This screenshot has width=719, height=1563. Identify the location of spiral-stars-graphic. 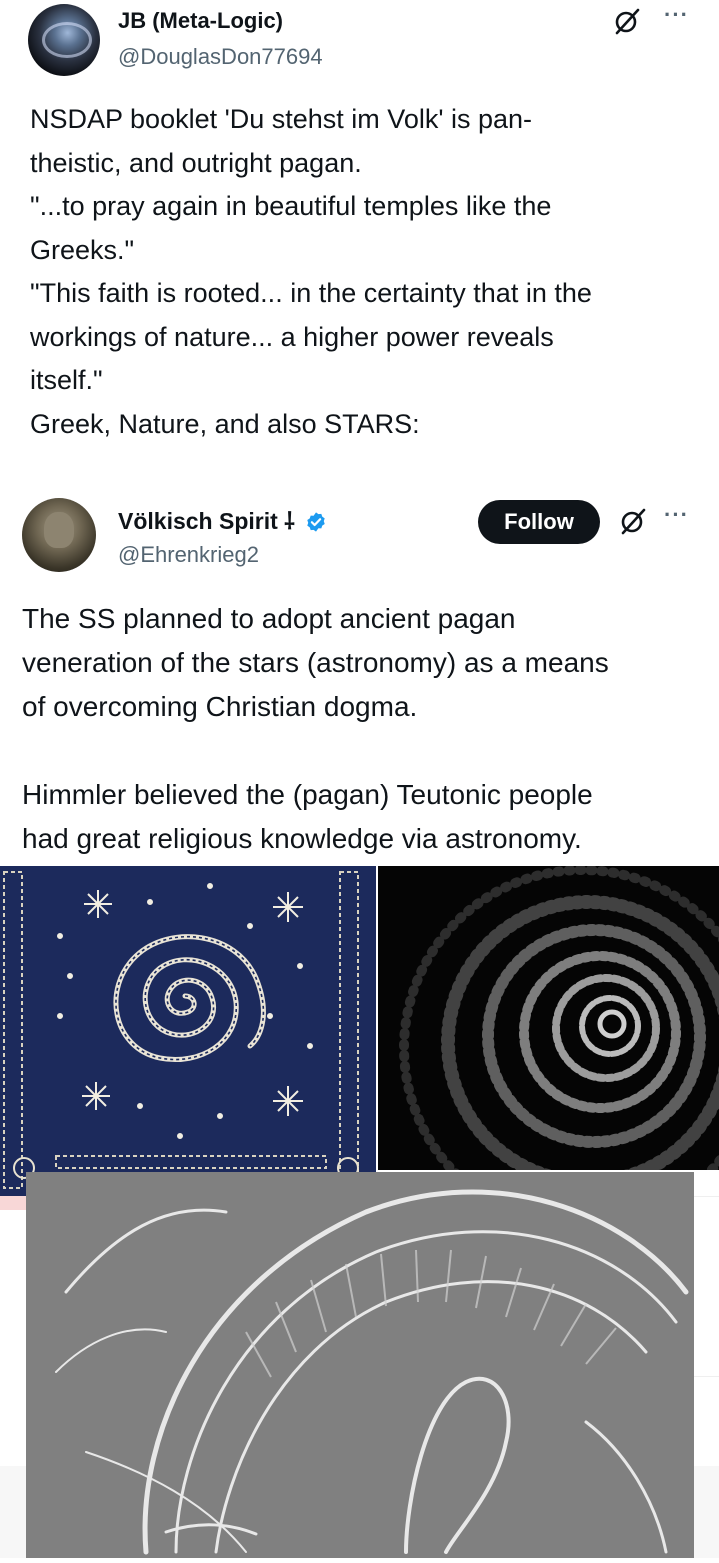
(188, 1031).